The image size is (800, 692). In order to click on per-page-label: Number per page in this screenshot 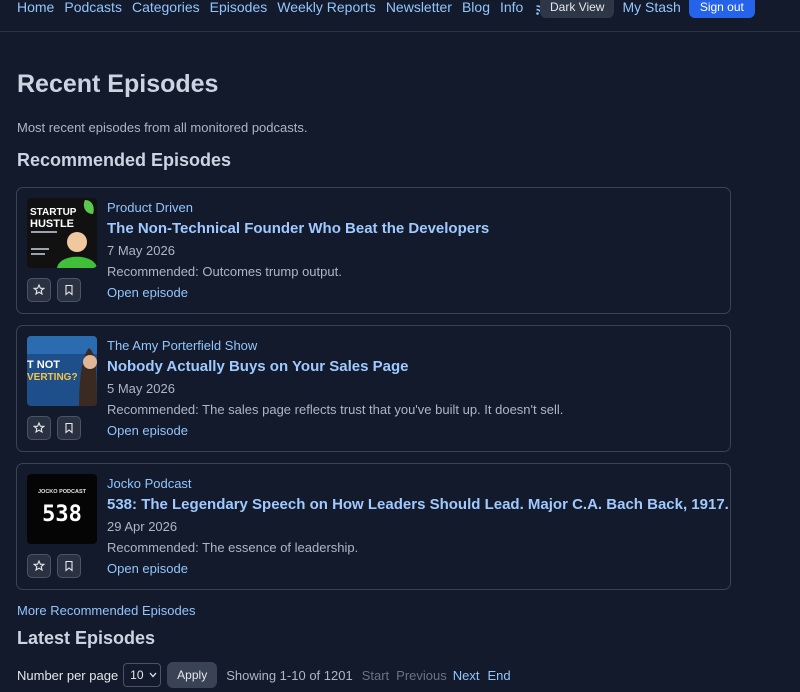, I will do `click(68, 675)`.